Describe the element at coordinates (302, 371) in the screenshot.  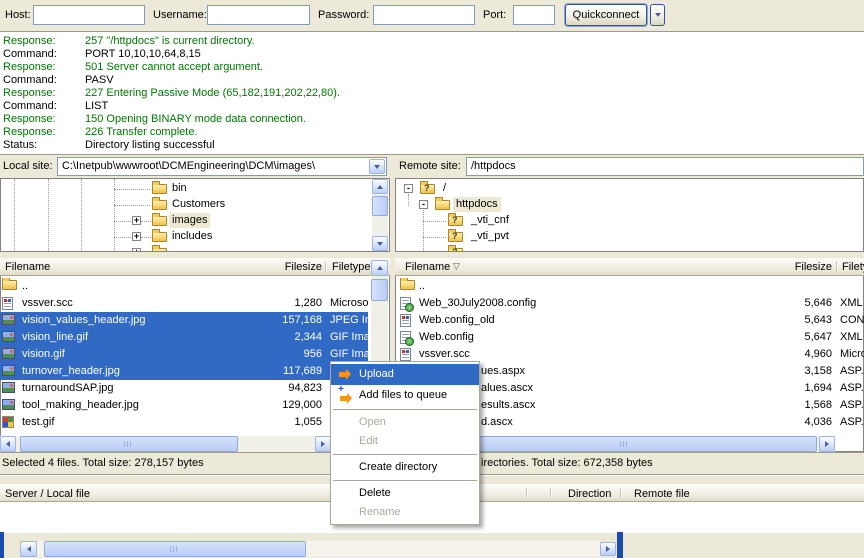
I see `file-size: 117,689` at that location.